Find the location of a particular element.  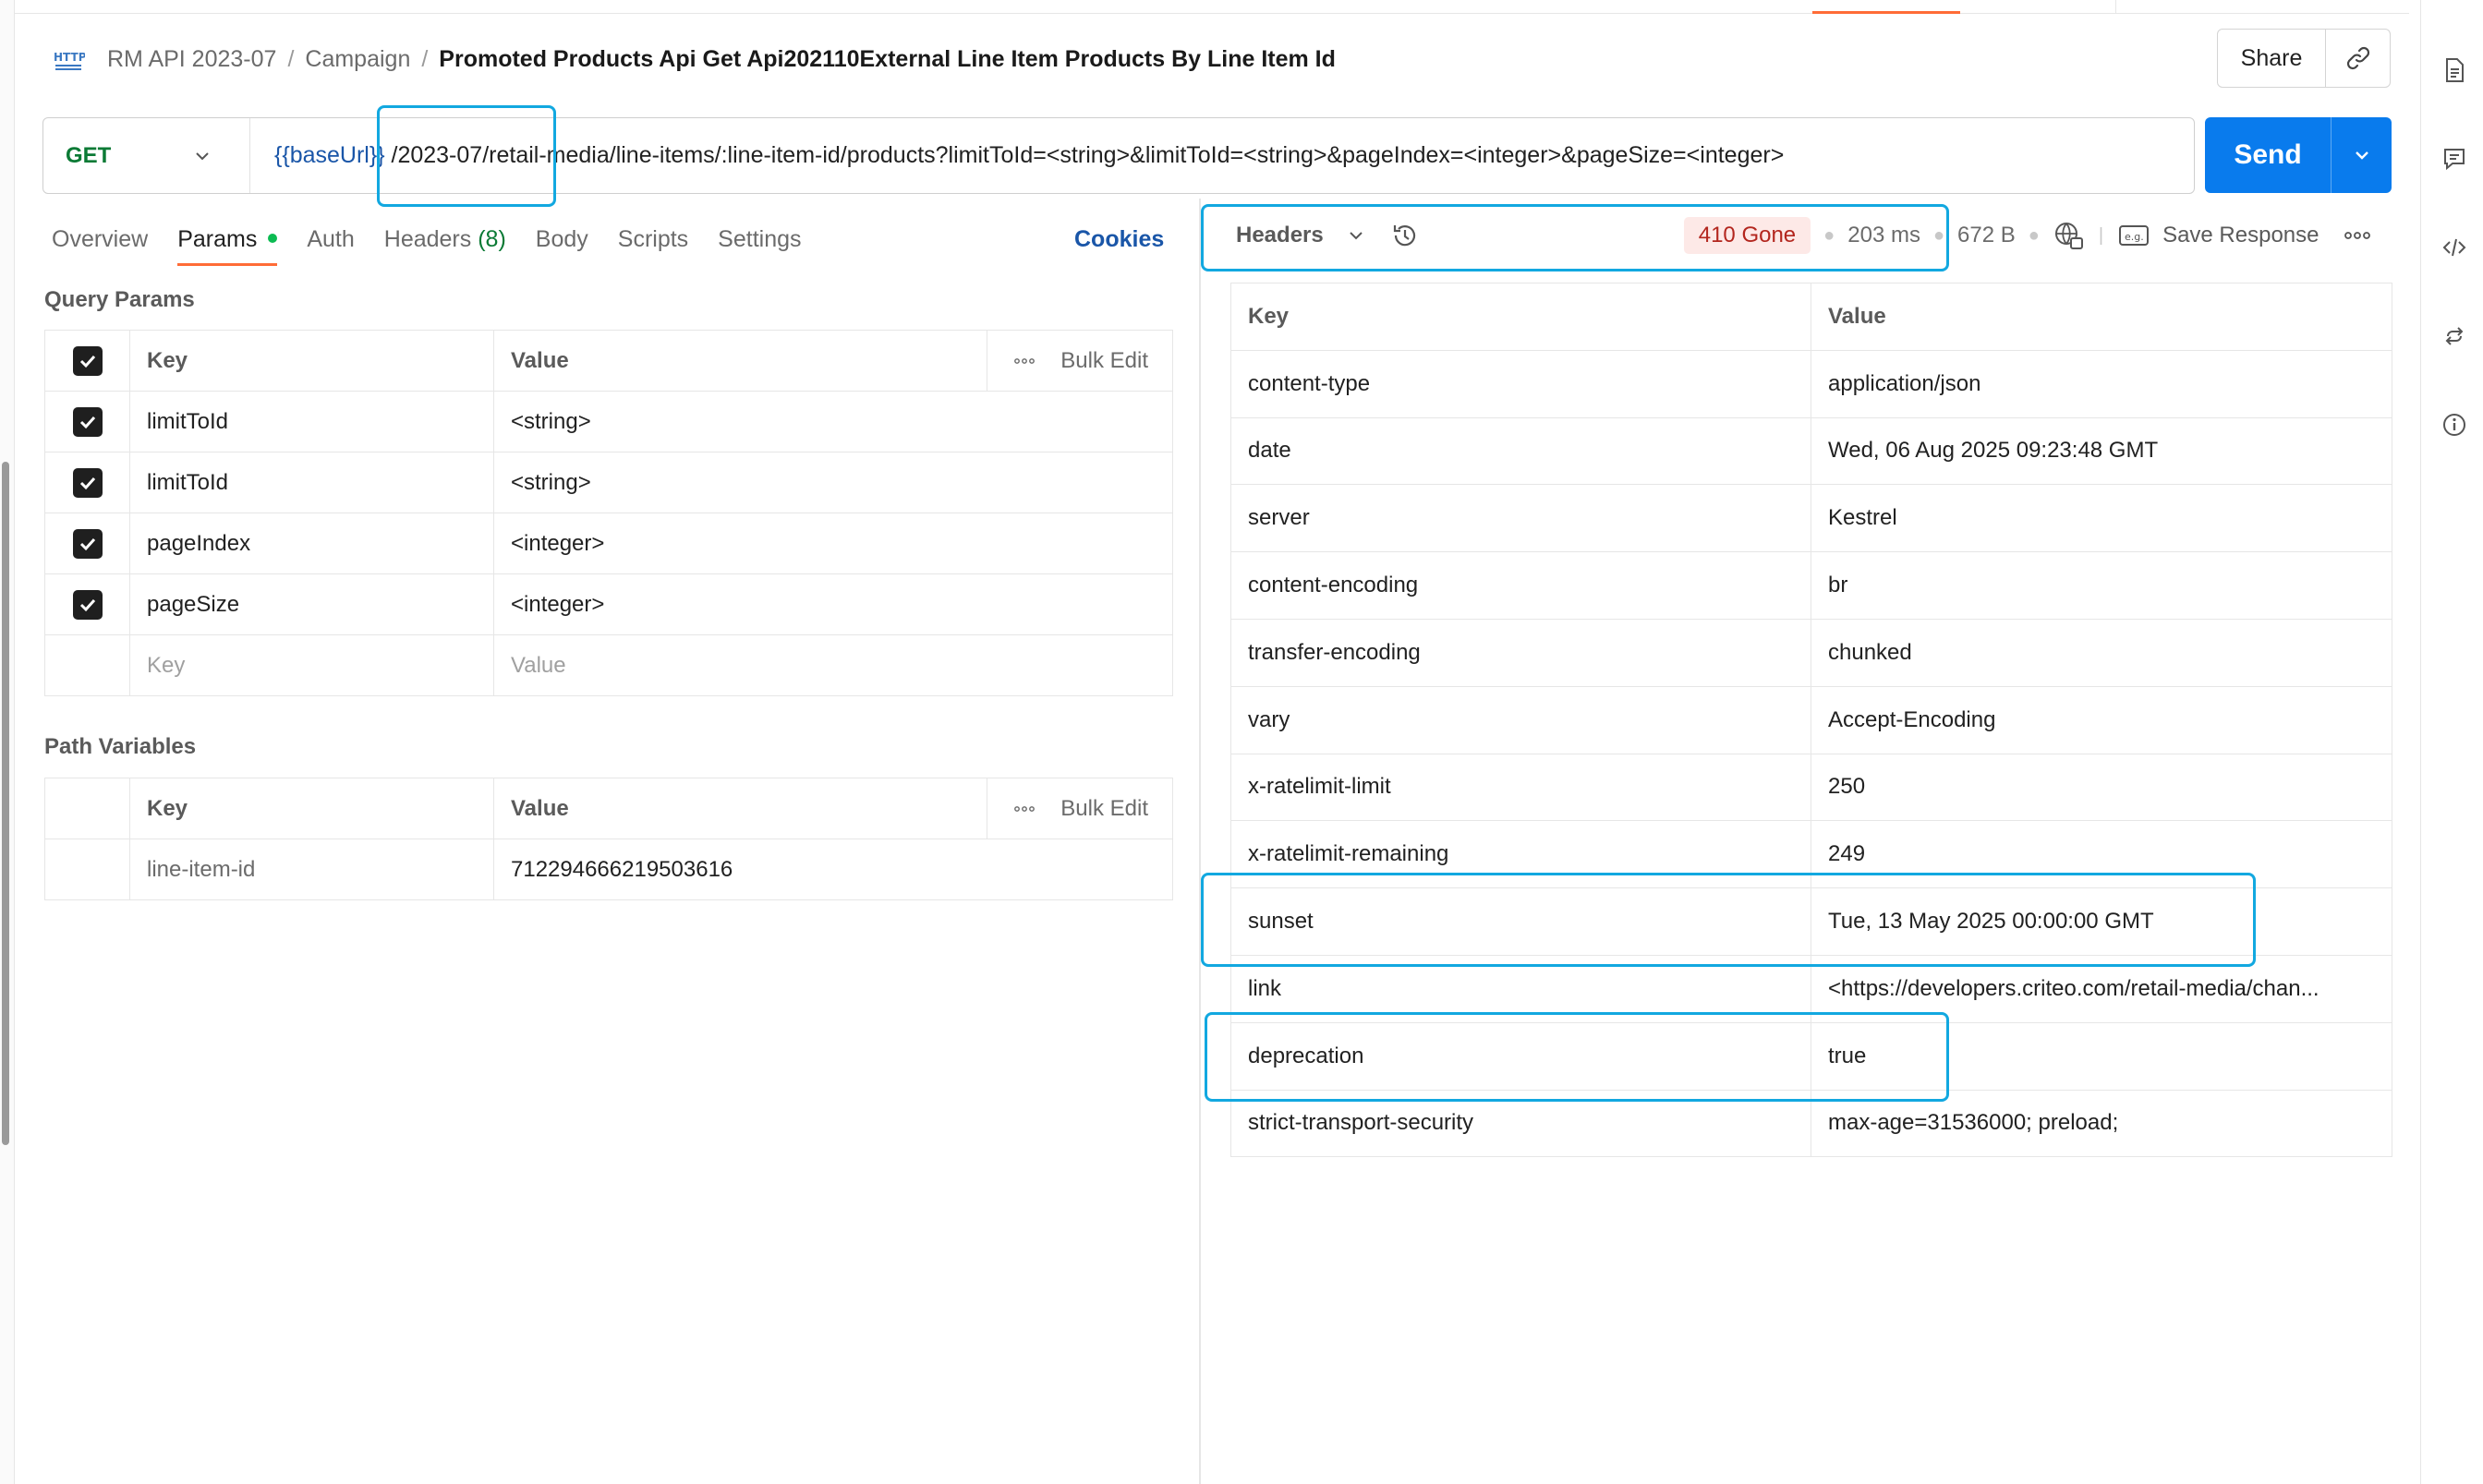

status-badge: 410 Gone is located at coordinates (1747, 235).